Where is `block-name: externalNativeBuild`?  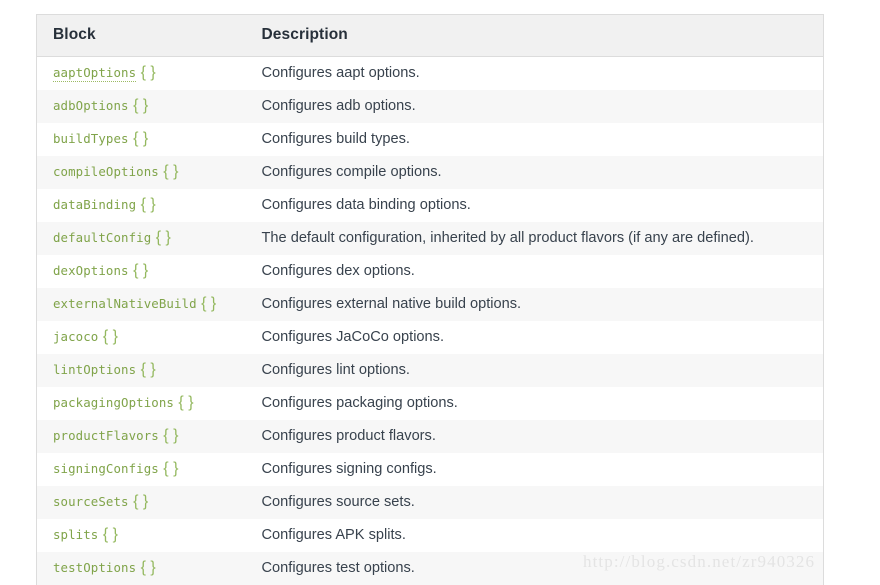 block-name: externalNativeBuild is located at coordinates (125, 303).